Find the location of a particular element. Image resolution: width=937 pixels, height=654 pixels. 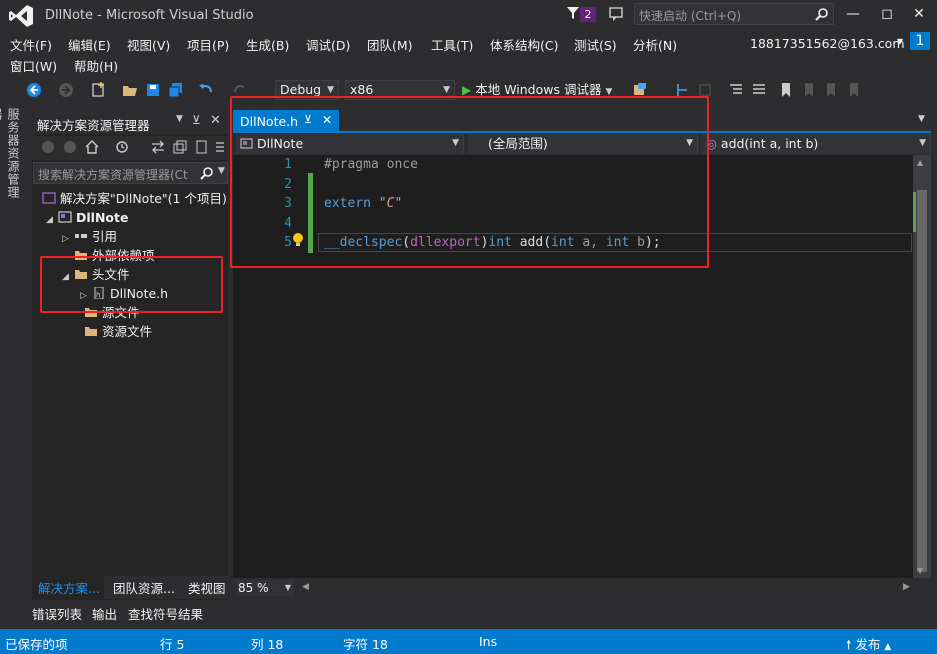

zoom-select: 85 % ▼ is located at coordinates (265, 588).